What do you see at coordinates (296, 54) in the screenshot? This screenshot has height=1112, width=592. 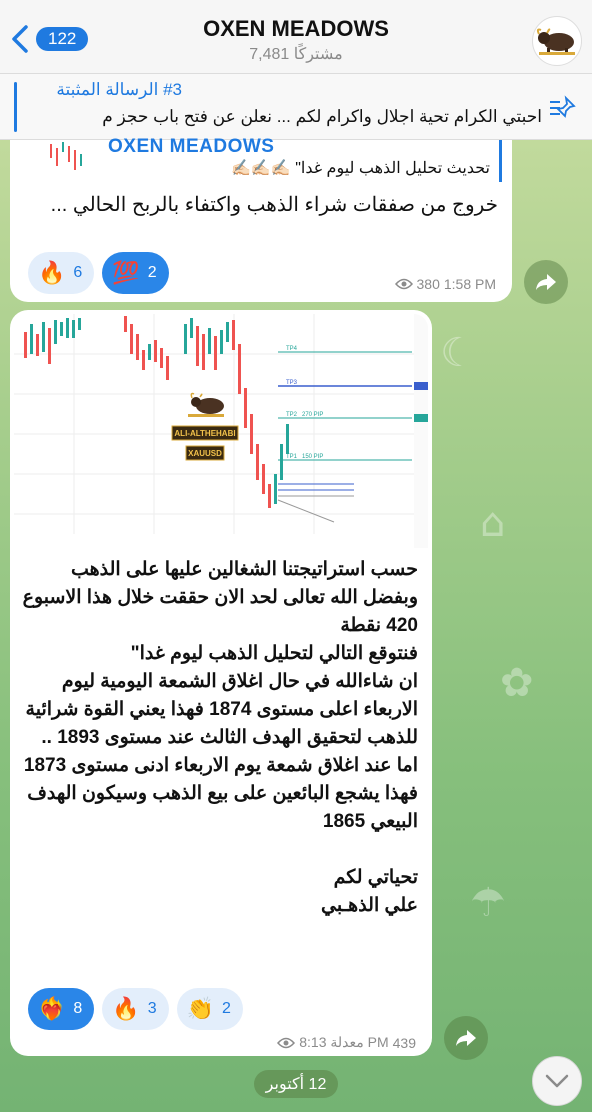 I see `subscriber-count: 7,481 مشتركًا` at bounding box center [296, 54].